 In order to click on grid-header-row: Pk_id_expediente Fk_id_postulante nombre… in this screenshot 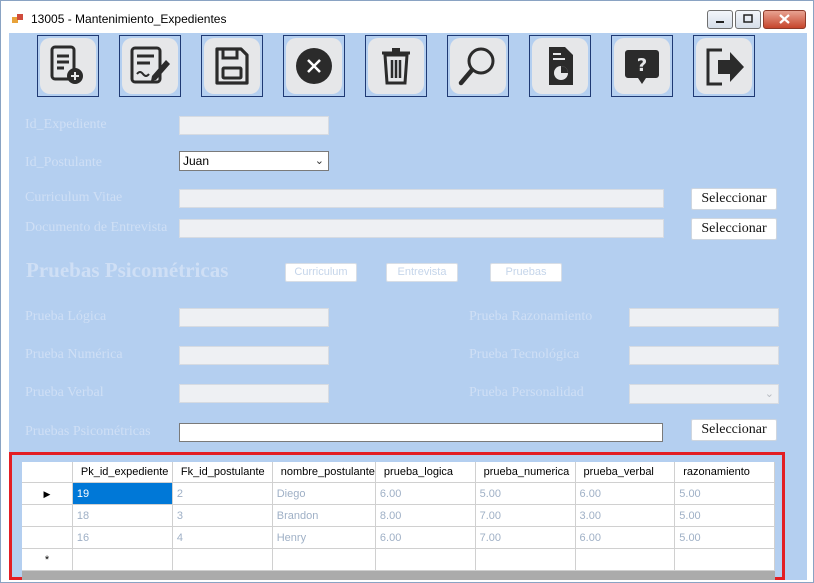, I will do `click(398, 472)`.